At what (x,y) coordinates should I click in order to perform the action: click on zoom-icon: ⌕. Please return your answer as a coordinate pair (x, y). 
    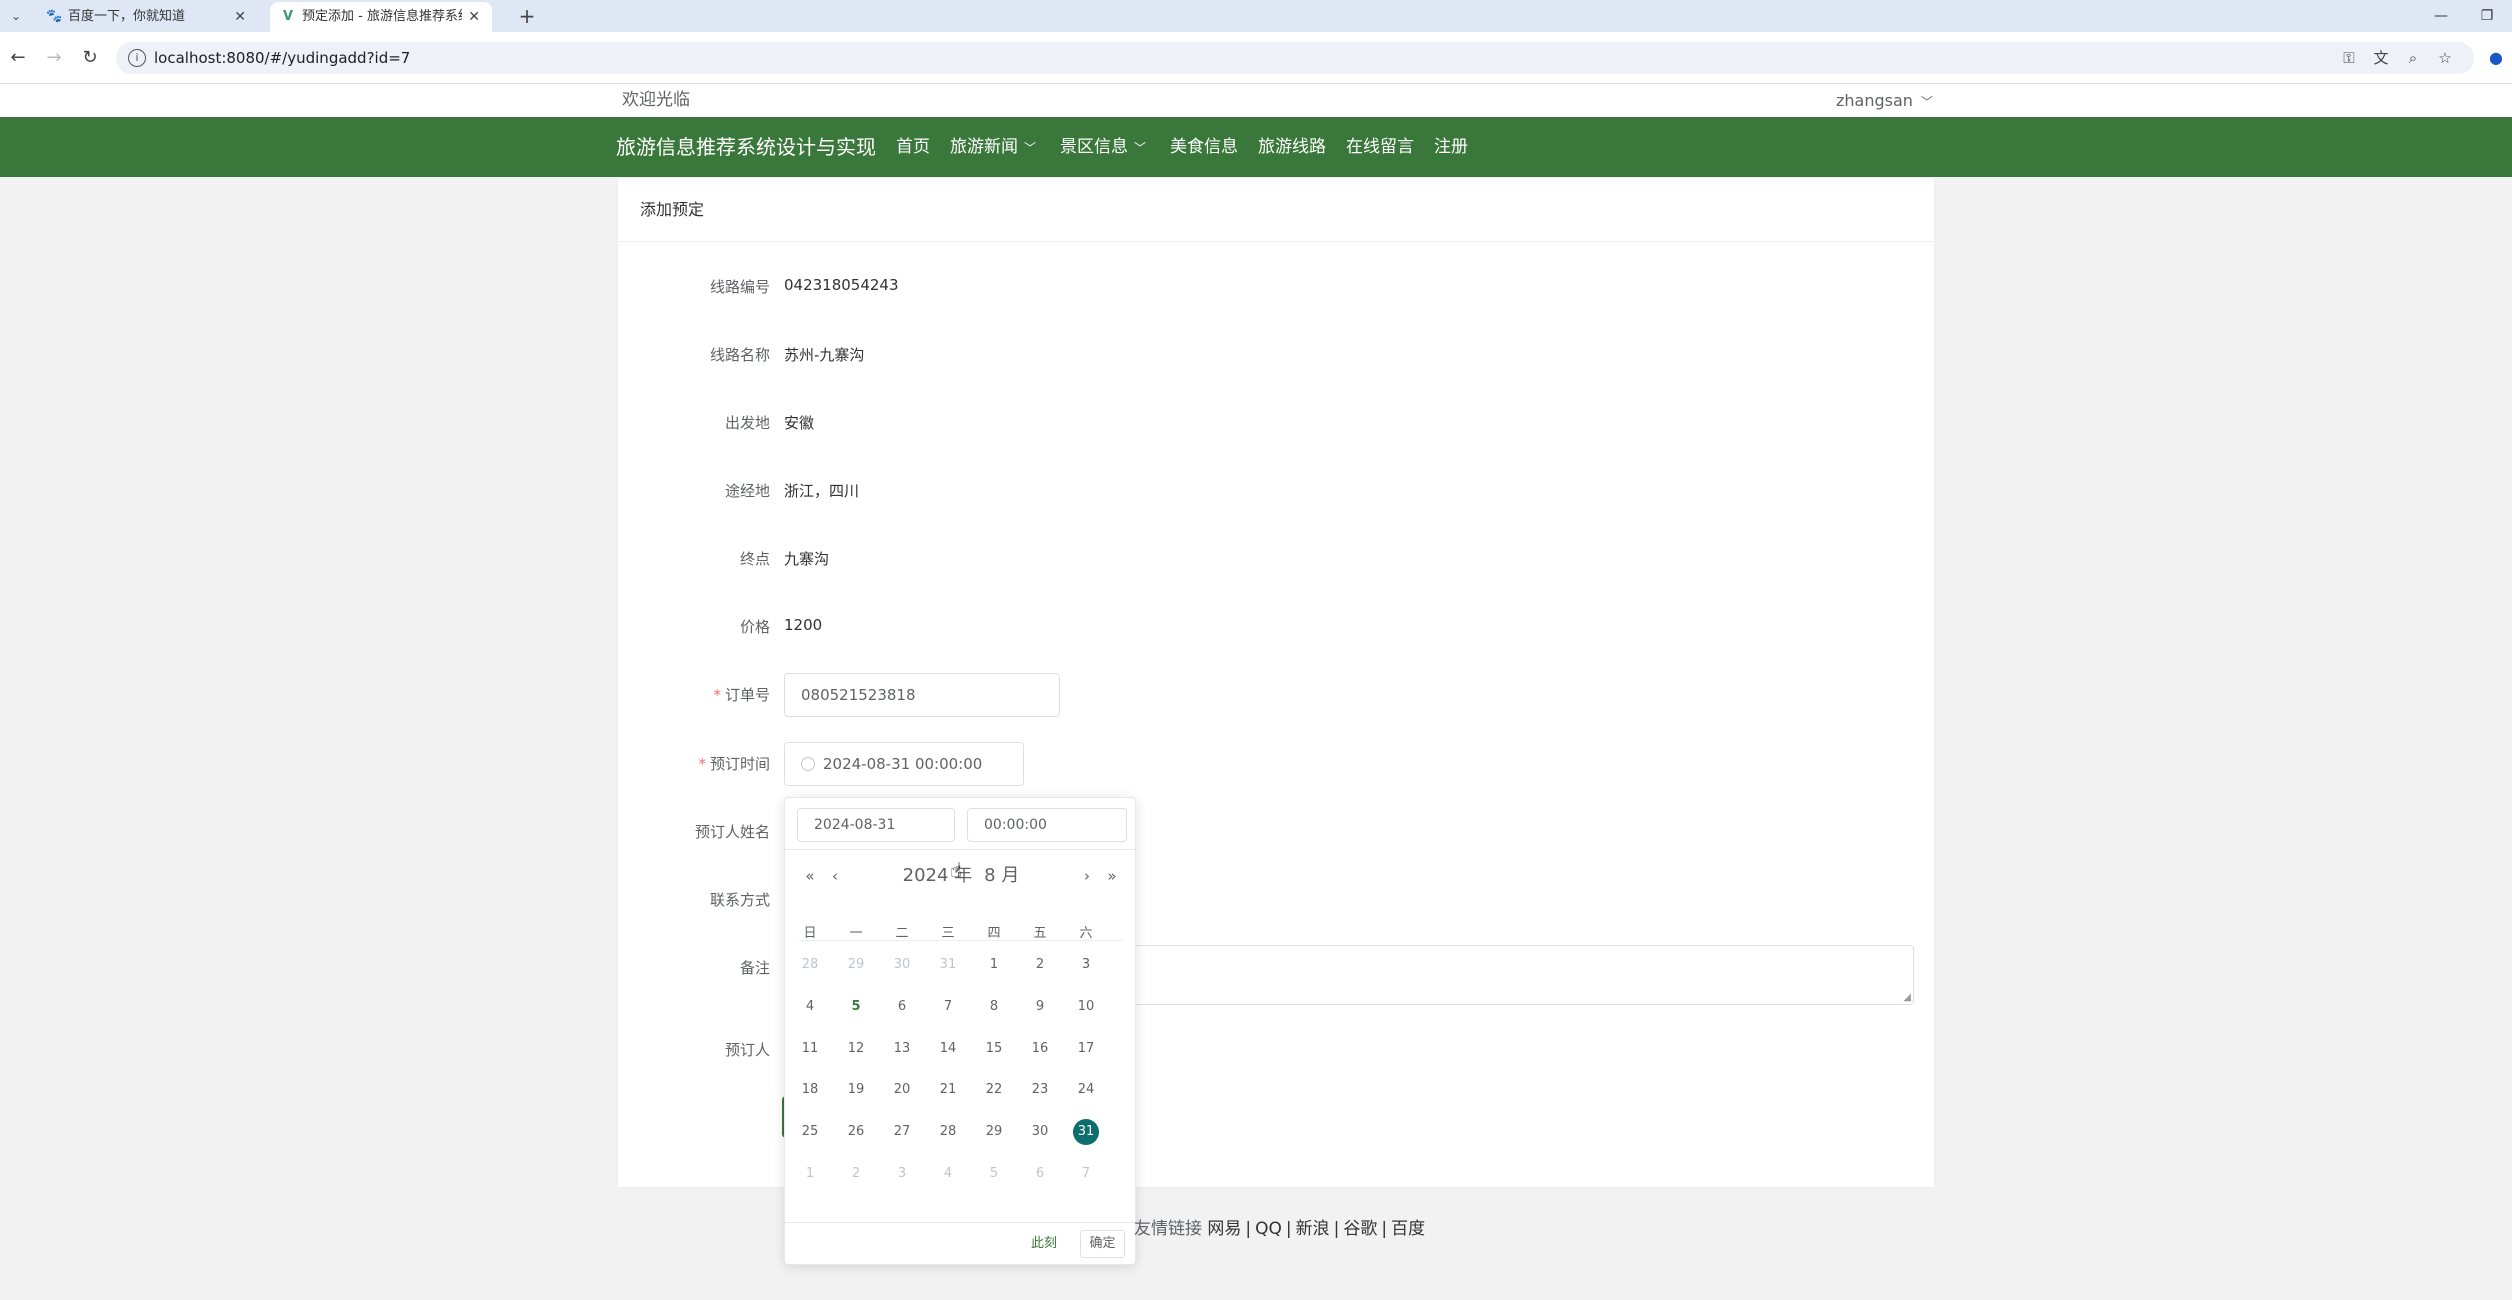
    Looking at the image, I should click on (2413, 58).